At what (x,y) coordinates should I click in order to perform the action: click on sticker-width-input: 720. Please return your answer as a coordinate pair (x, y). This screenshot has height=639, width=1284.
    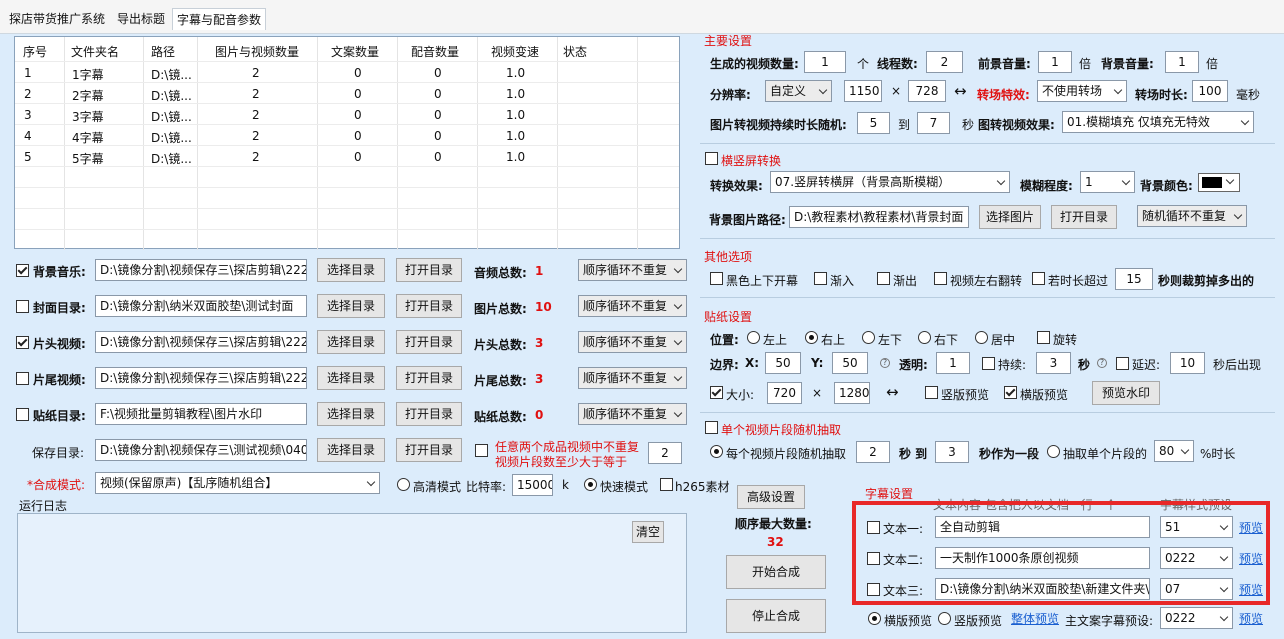
    Looking at the image, I should click on (784, 393).